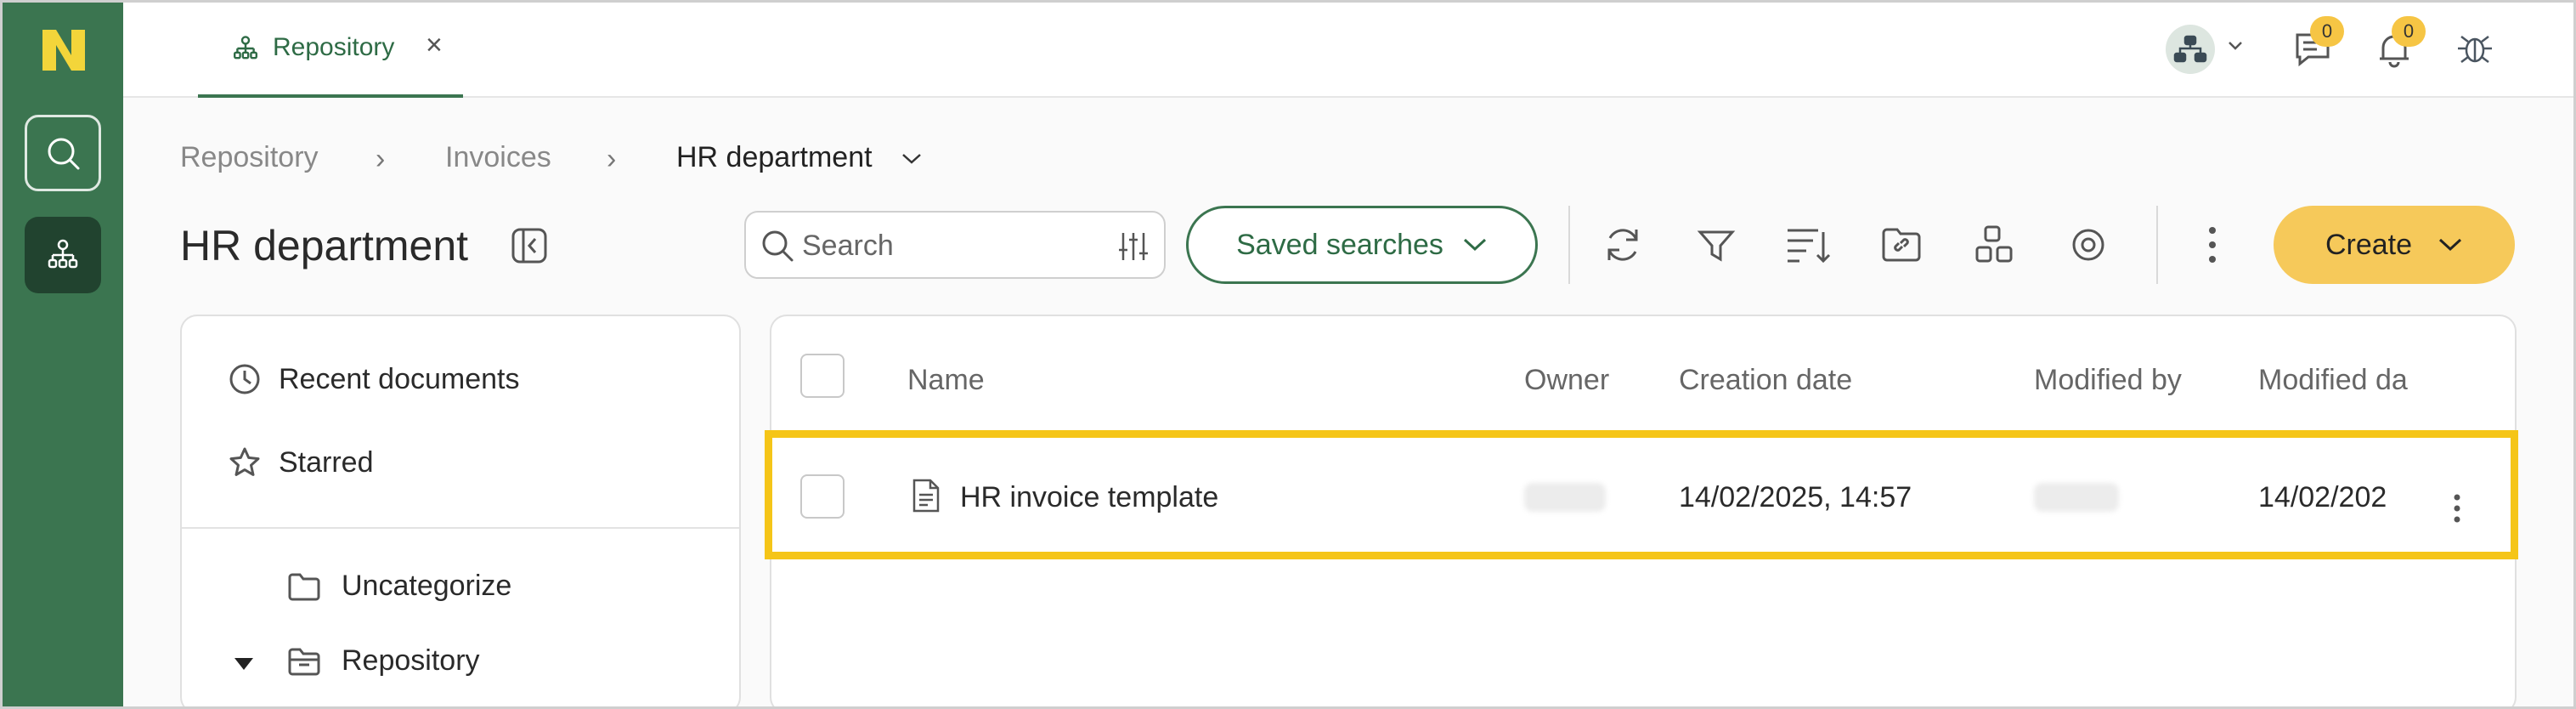  I want to click on widgets-icon, so click(1994, 244).